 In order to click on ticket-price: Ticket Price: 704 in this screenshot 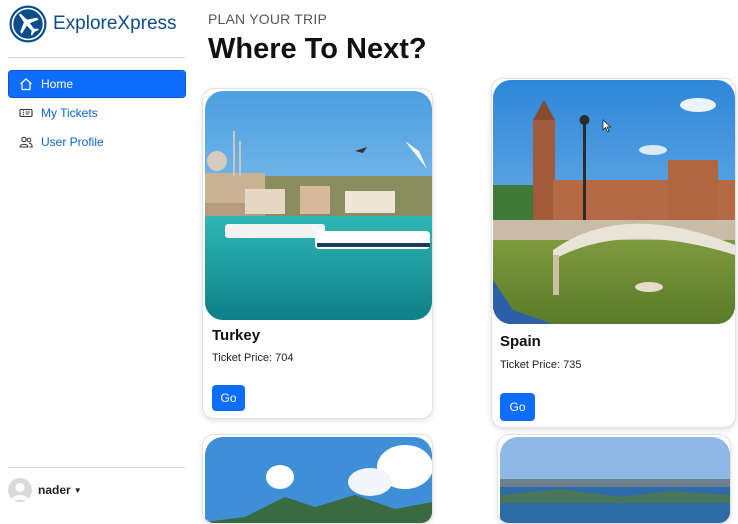, I will do `click(253, 358)`.